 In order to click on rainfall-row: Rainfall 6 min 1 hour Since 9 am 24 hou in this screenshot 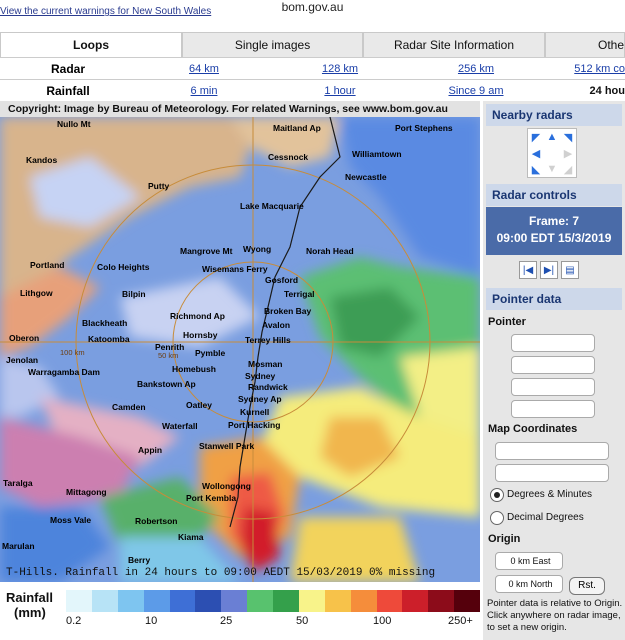, I will do `click(312, 90)`.